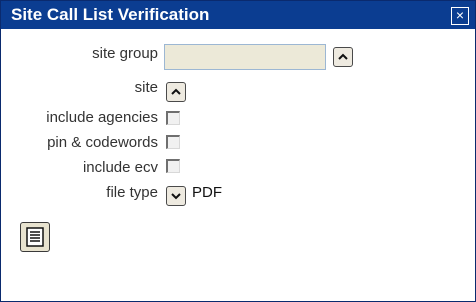 Image resolution: width=476 pixels, height=302 pixels. Describe the element at coordinates (207, 192) in the screenshot. I see `file-type-value: PDF` at that location.